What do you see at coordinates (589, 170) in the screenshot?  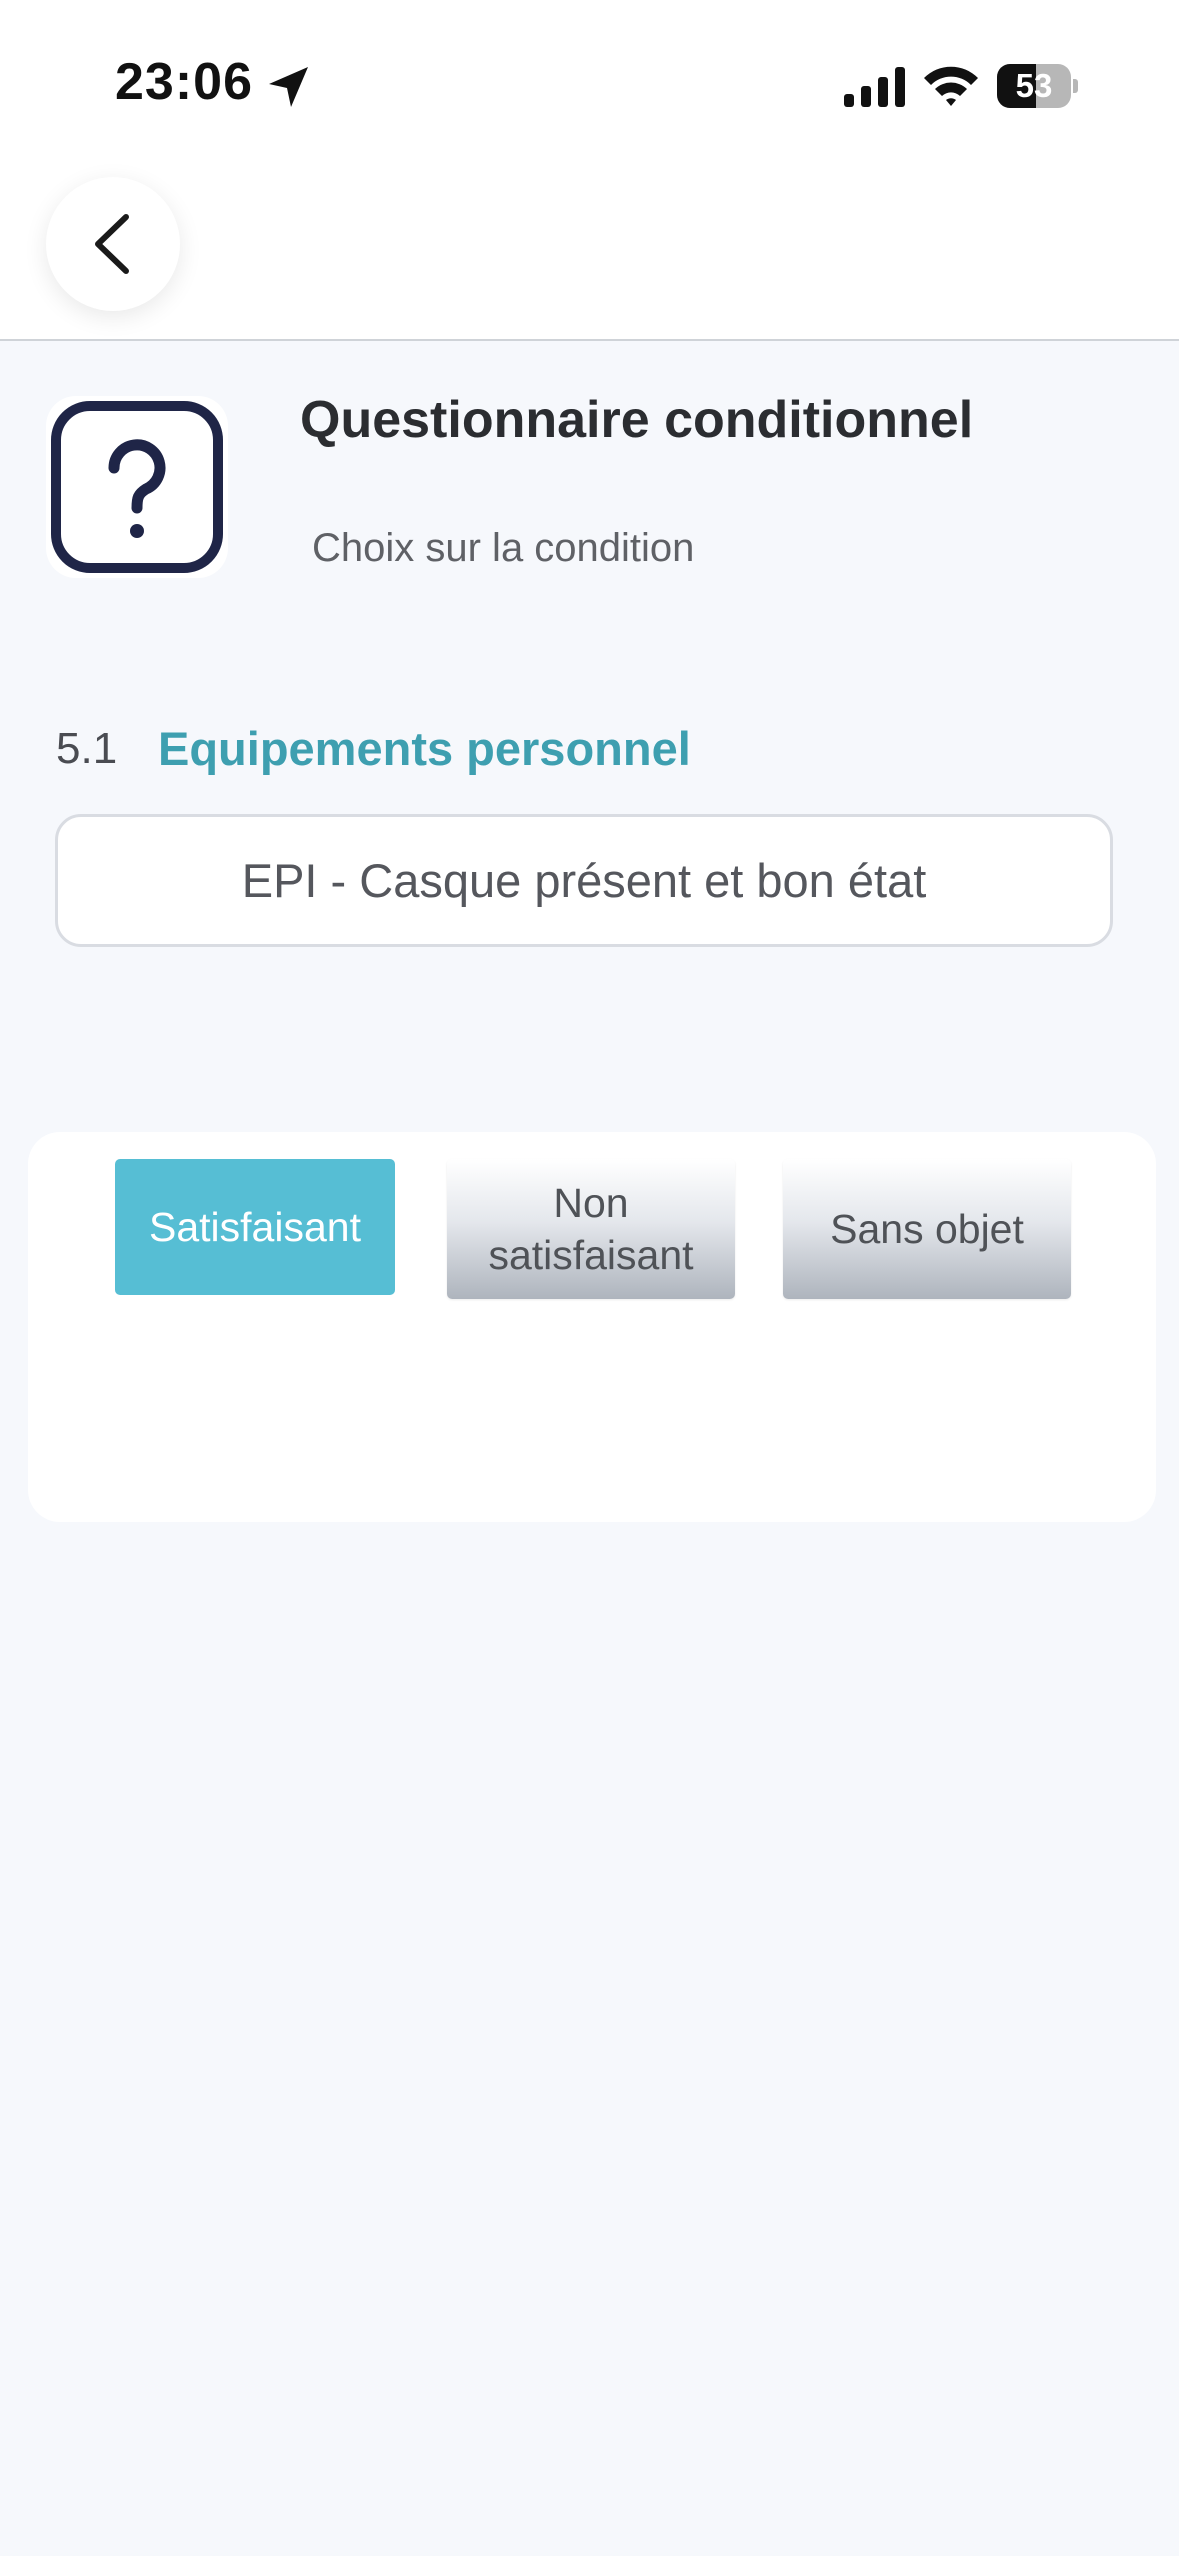 I see `top-bar: 23:06 53` at bounding box center [589, 170].